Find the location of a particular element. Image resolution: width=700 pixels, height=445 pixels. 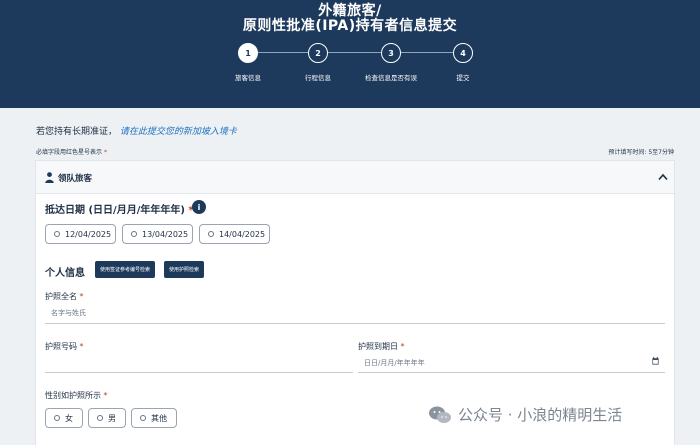

arrival-card-link: 请在此提交您的新加坡入境卡 is located at coordinates (178, 132).